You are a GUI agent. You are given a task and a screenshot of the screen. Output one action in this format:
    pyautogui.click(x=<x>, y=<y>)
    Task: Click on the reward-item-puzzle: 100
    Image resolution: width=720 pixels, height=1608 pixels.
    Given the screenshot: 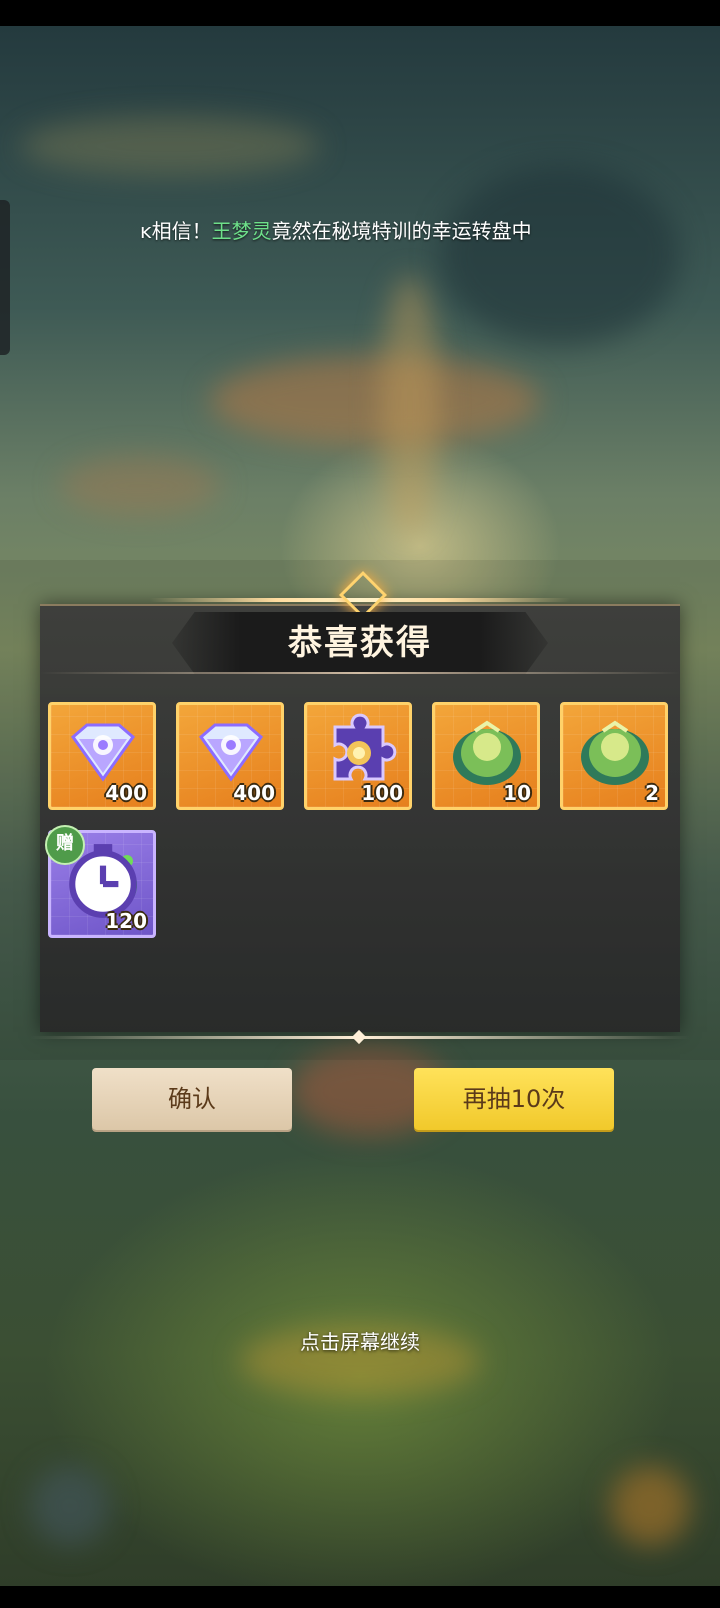 What is the action you would take?
    pyautogui.click(x=358, y=756)
    